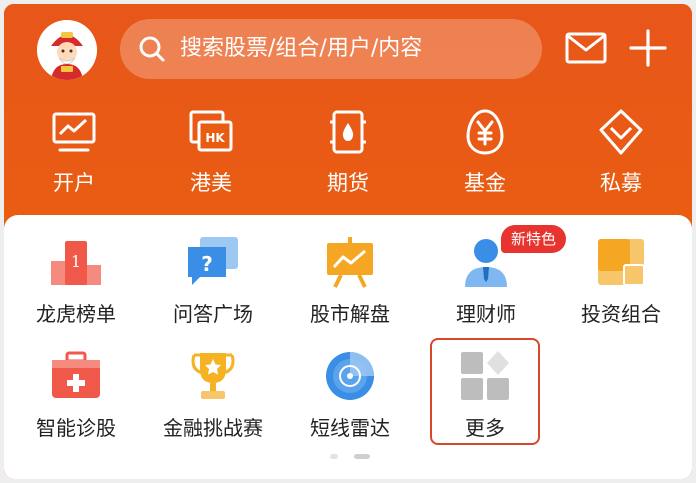 The width and height of the screenshot is (696, 483). Describe the element at coordinates (621, 314) in the screenshot. I see `grid-item-label: 投资组合` at that location.